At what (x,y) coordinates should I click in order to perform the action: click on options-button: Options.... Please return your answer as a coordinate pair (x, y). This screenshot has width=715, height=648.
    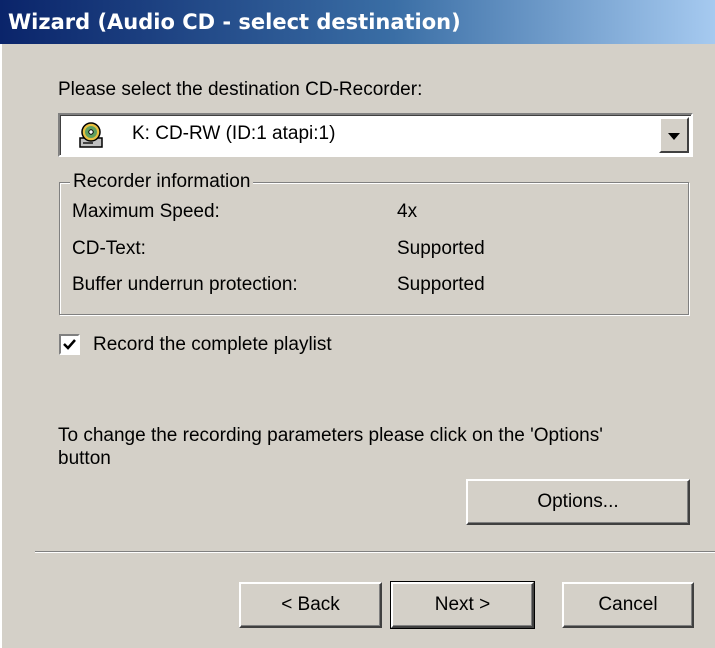
    Looking at the image, I should click on (578, 502).